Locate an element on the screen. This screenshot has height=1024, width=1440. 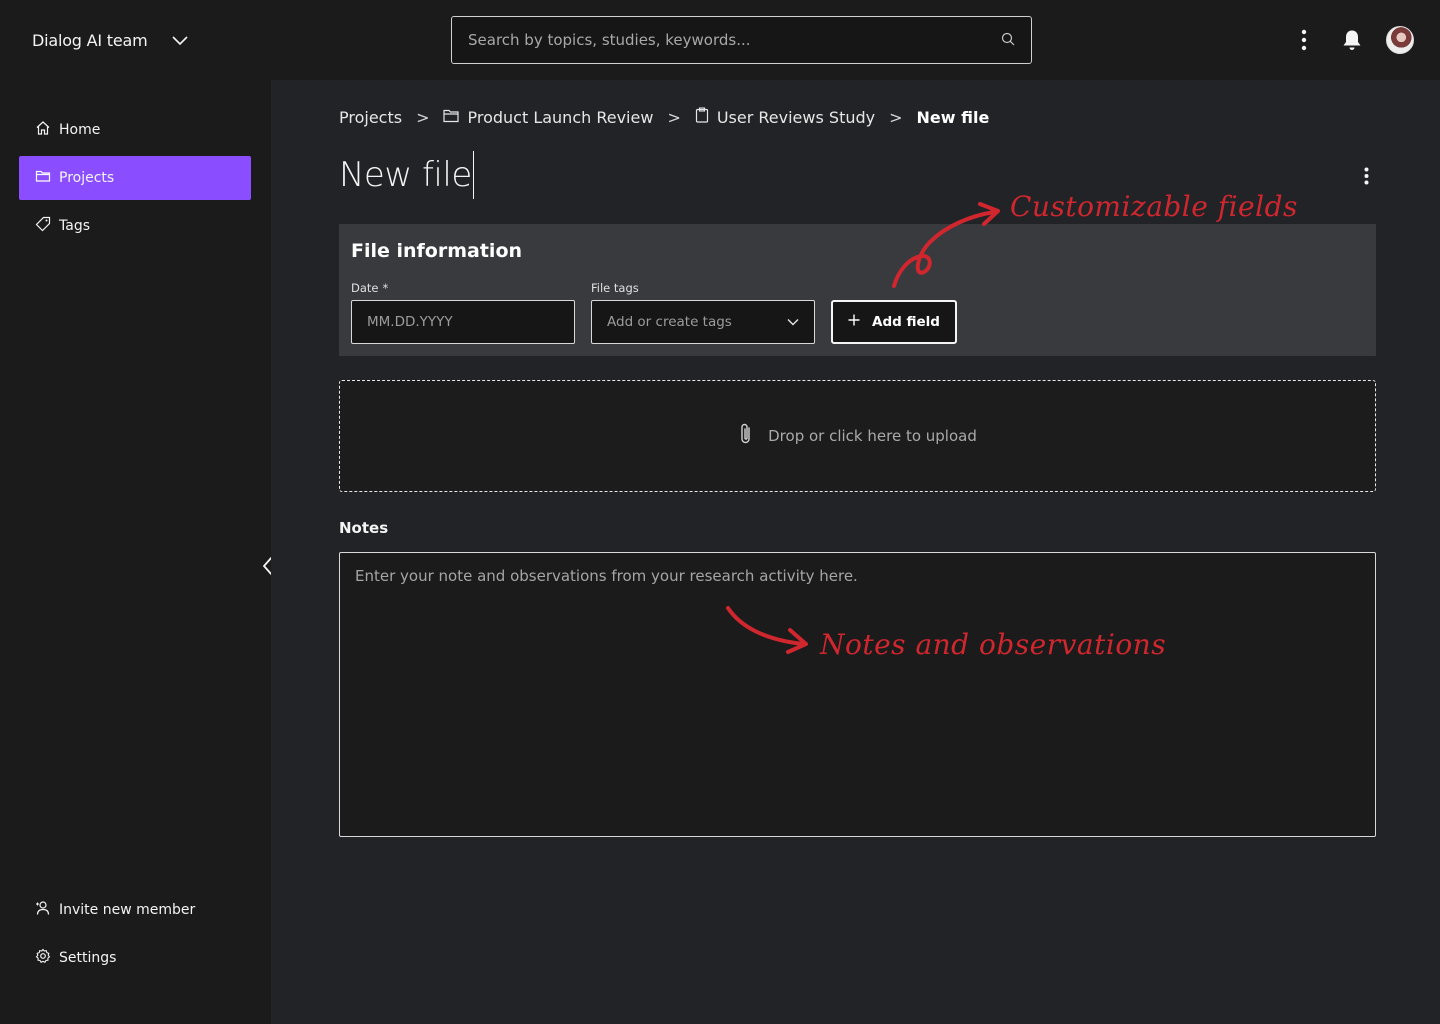
sidebar-item-label: Settings is located at coordinates (88, 958).